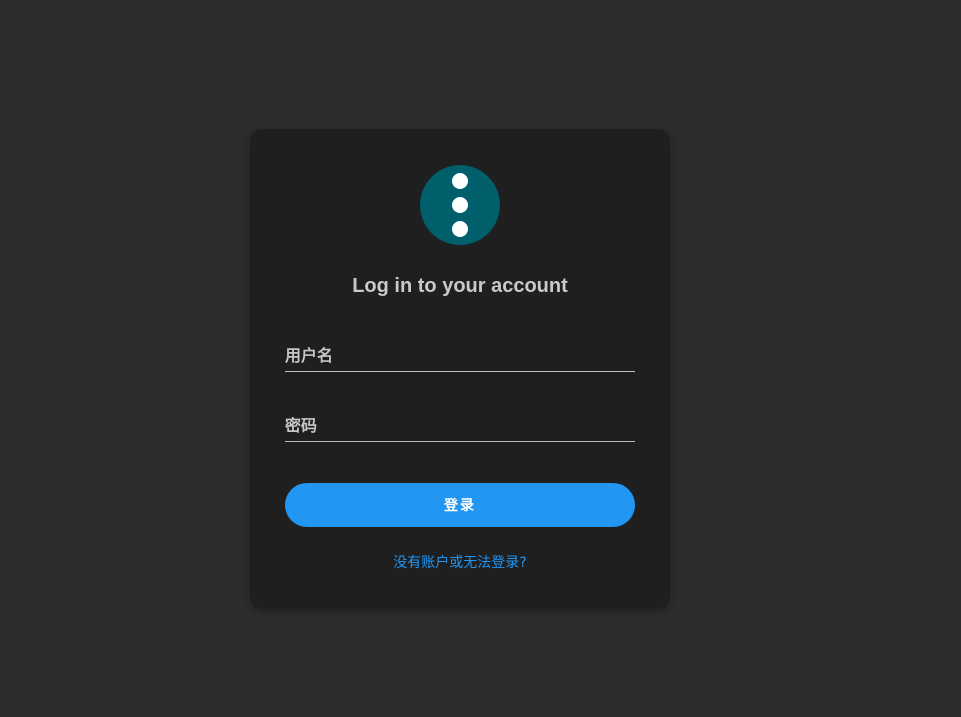 This screenshot has width=961, height=717. I want to click on password-input, so click(460, 425).